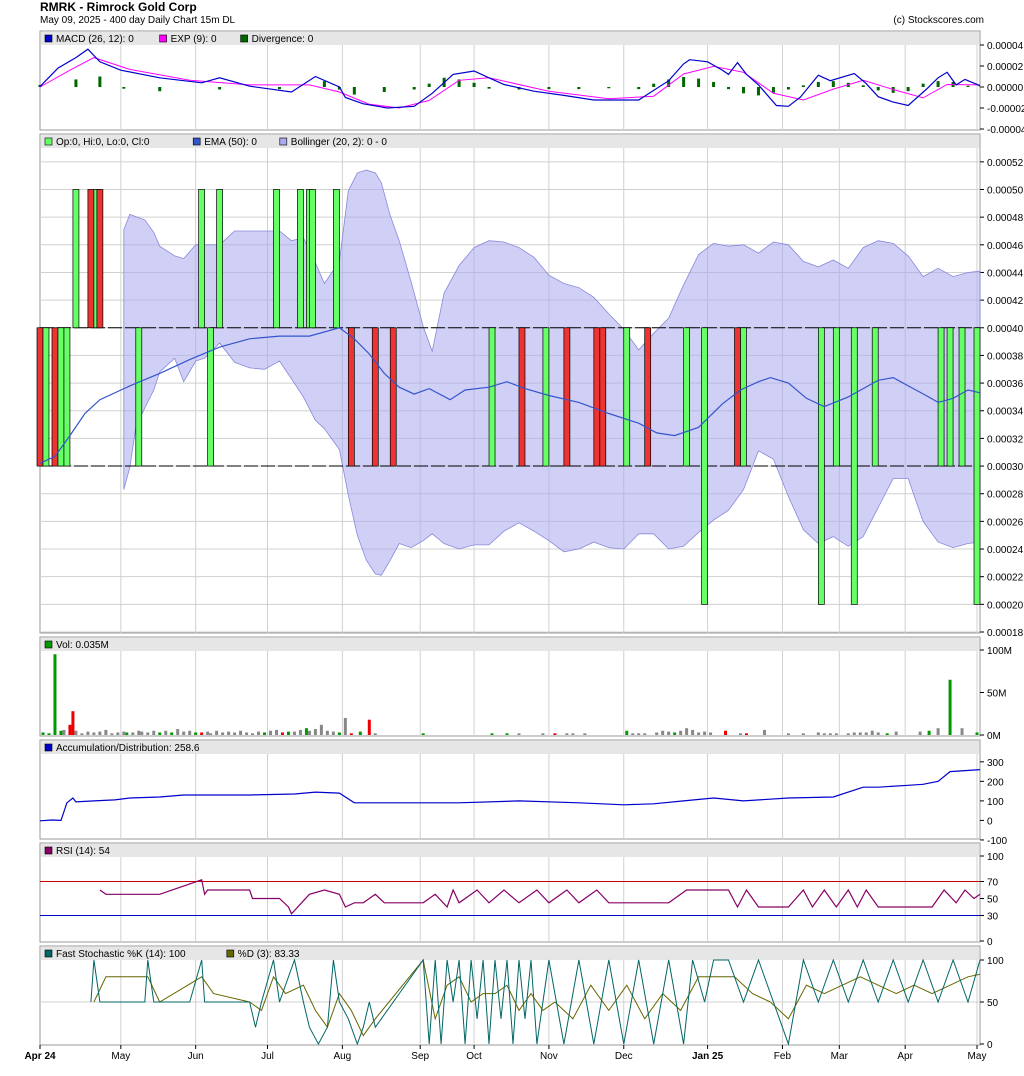 The width and height of the screenshot is (1024, 1076). What do you see at coordinates (905, 1056) in the screenshot?
I see `x-tick-label-12: Apr` at bounding box center [905, 1056].